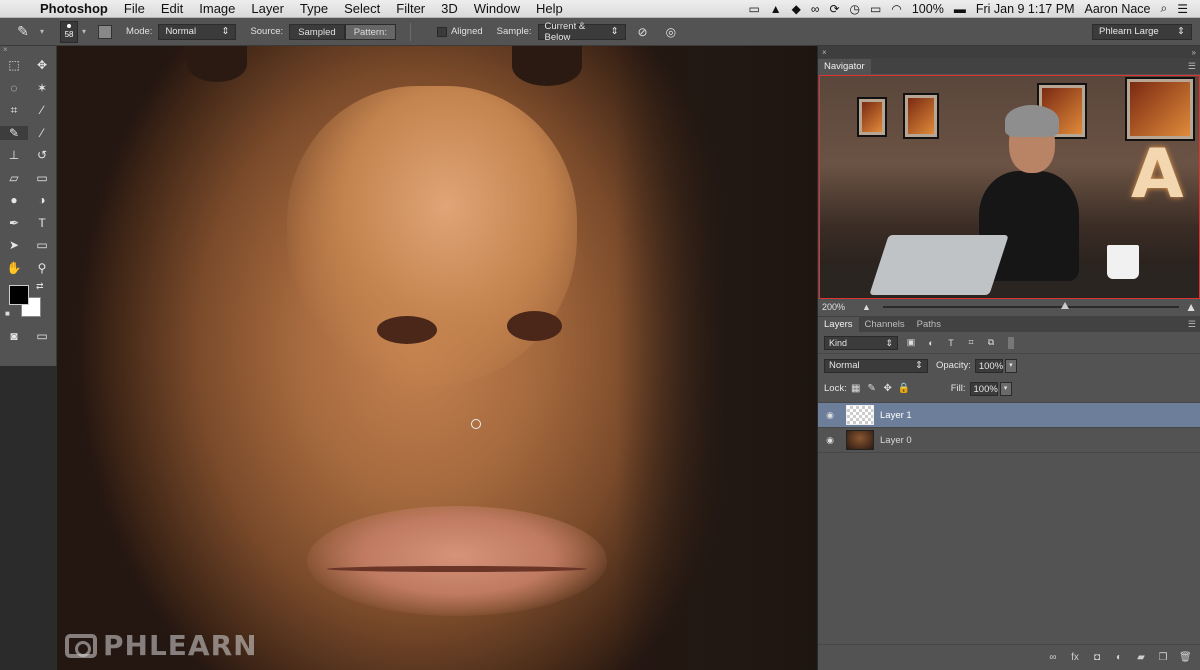 The image size is (1200, 670). I want to click on lock-transparent-icon: ▦, so click(856, 388).